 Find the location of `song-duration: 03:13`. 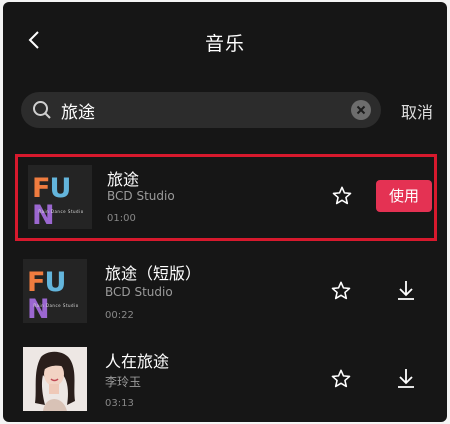

song-duration: 03:13 is located at coordinates (119, 403).